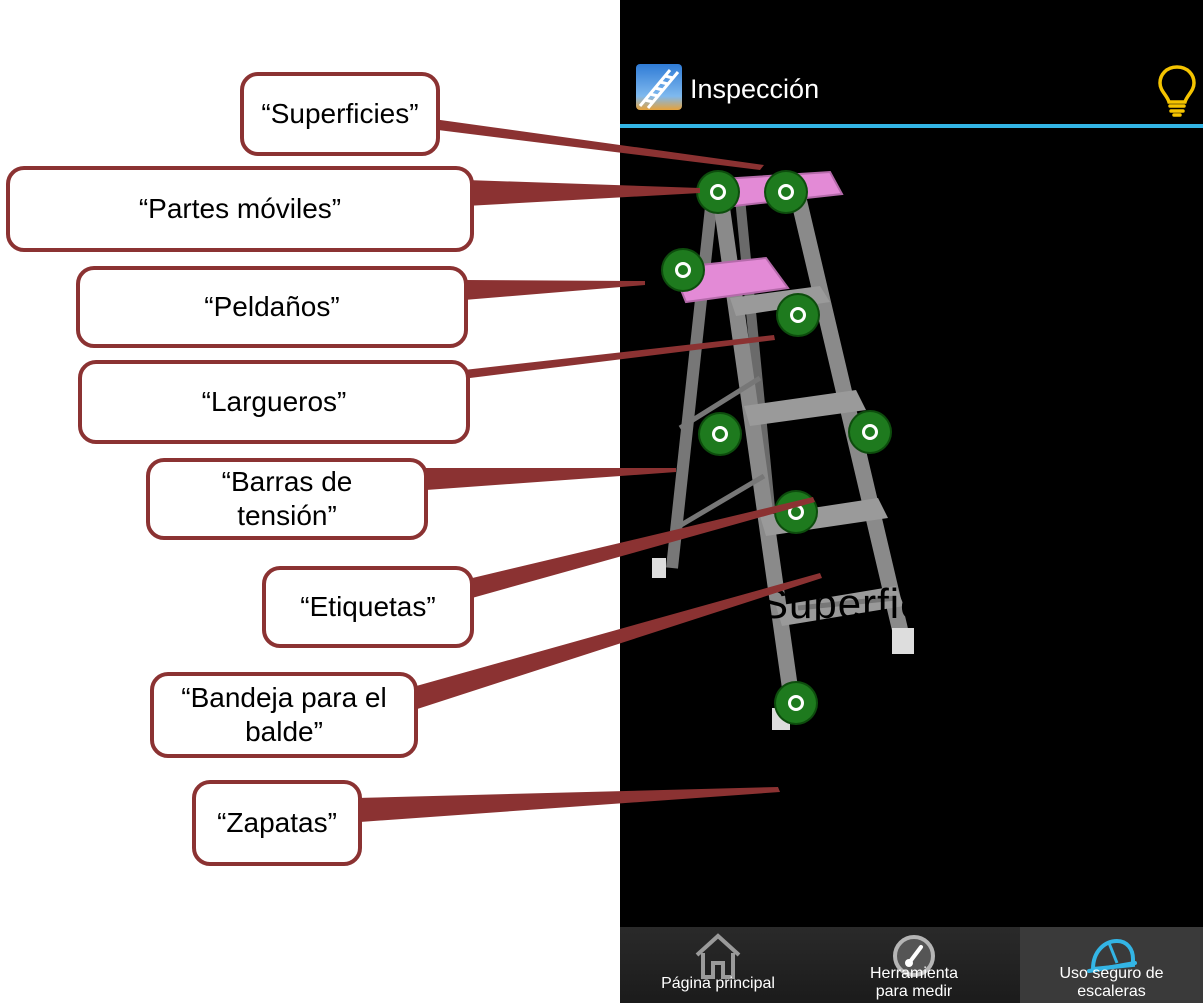 This screenshot has height=1003, width=1203. I want to click on bottom-navigation: Página principal Herramienta para medir, so click(911, 965).